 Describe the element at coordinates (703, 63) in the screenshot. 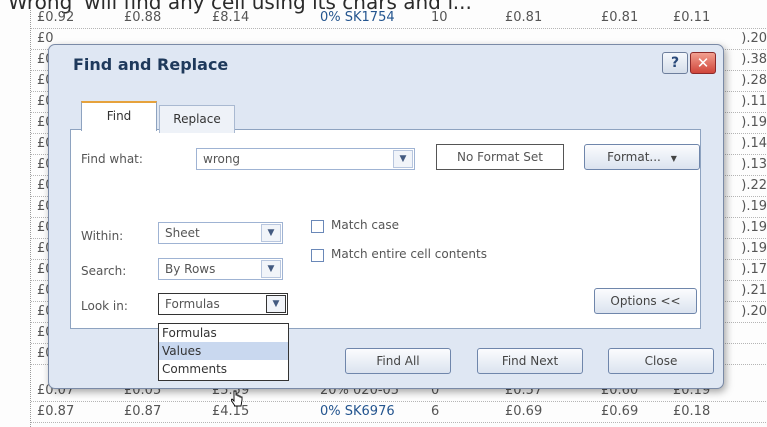

I see `close-icon: ✕` at that location.